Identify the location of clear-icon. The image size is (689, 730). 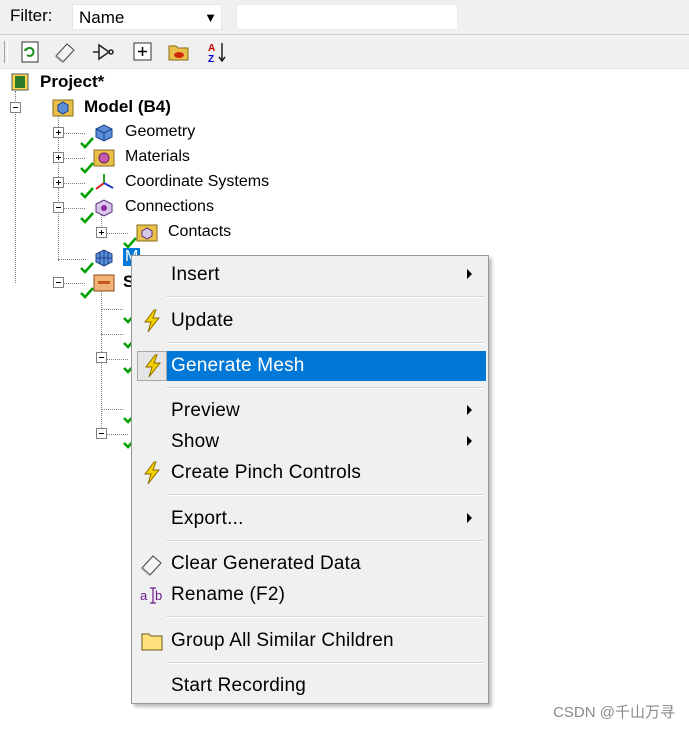
(65, 52).